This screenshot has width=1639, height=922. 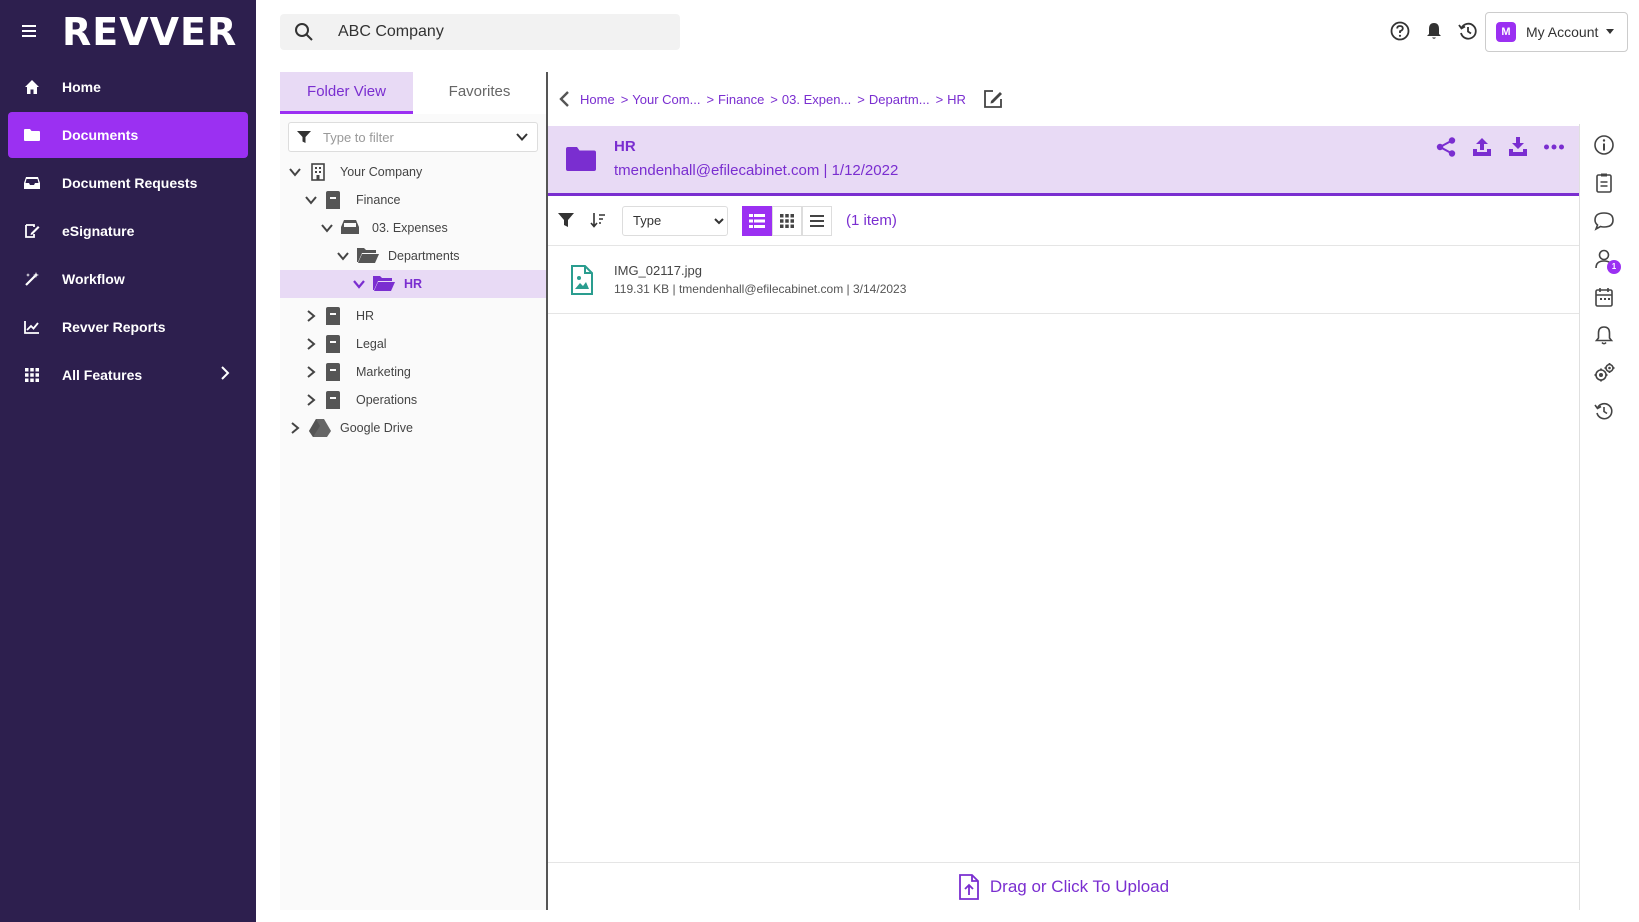 What do you see at coordinates (1607, 261) in the screenshot?
I see `user-permissions-icon: 1` at bounding box center [1607, 261].